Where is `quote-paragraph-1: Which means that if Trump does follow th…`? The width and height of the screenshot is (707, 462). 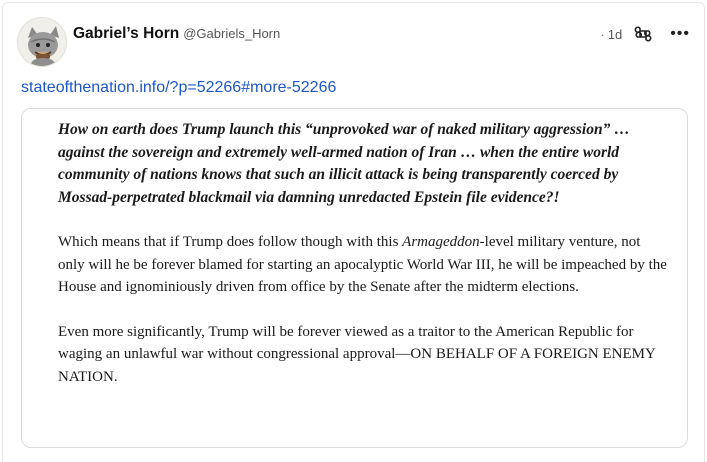 quote-paragraph-1: Which means that if Trump does follow th… is located at coordinates (363, 265).